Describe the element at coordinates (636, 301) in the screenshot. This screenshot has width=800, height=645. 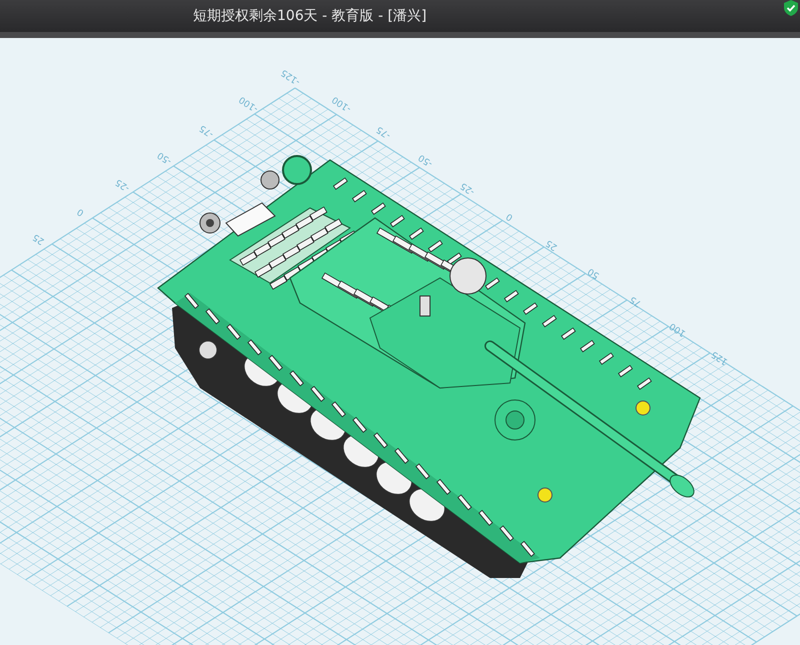
I see `grid-axis-label: 75` at that location.